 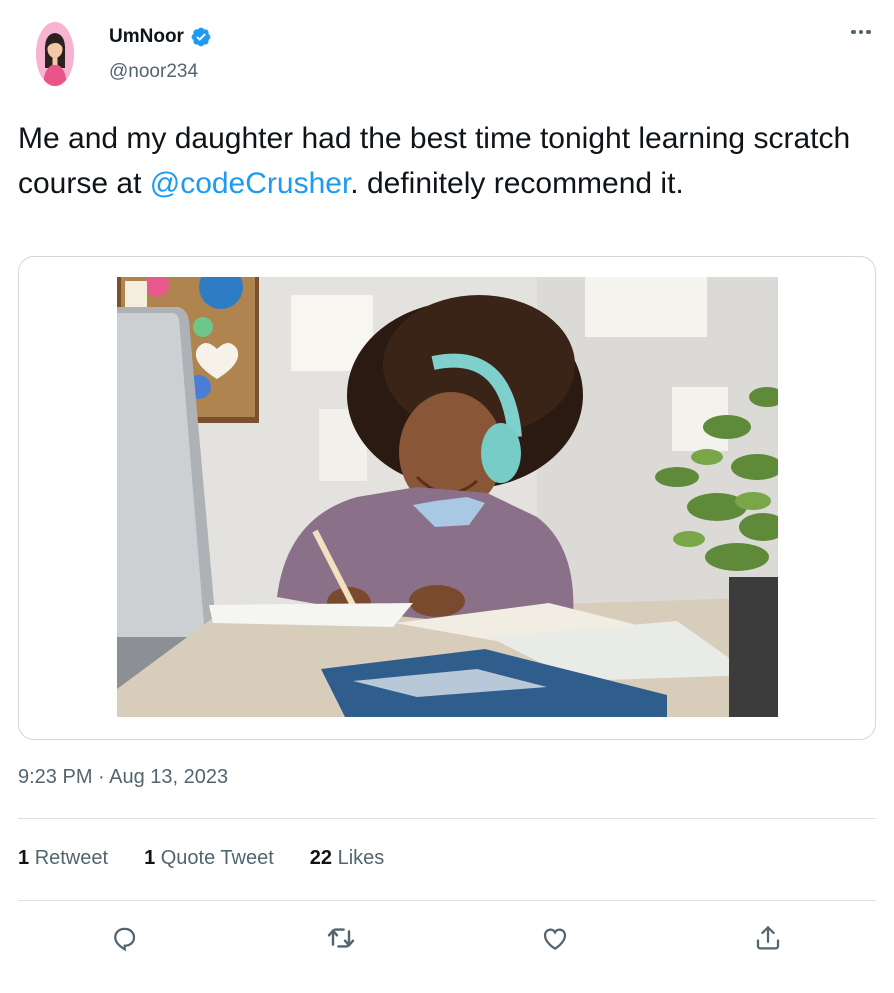 What do you see at coordinates (146, 37) in the screenshot?
I see `display-name: UmNoor` at bounding box center [146, 37].